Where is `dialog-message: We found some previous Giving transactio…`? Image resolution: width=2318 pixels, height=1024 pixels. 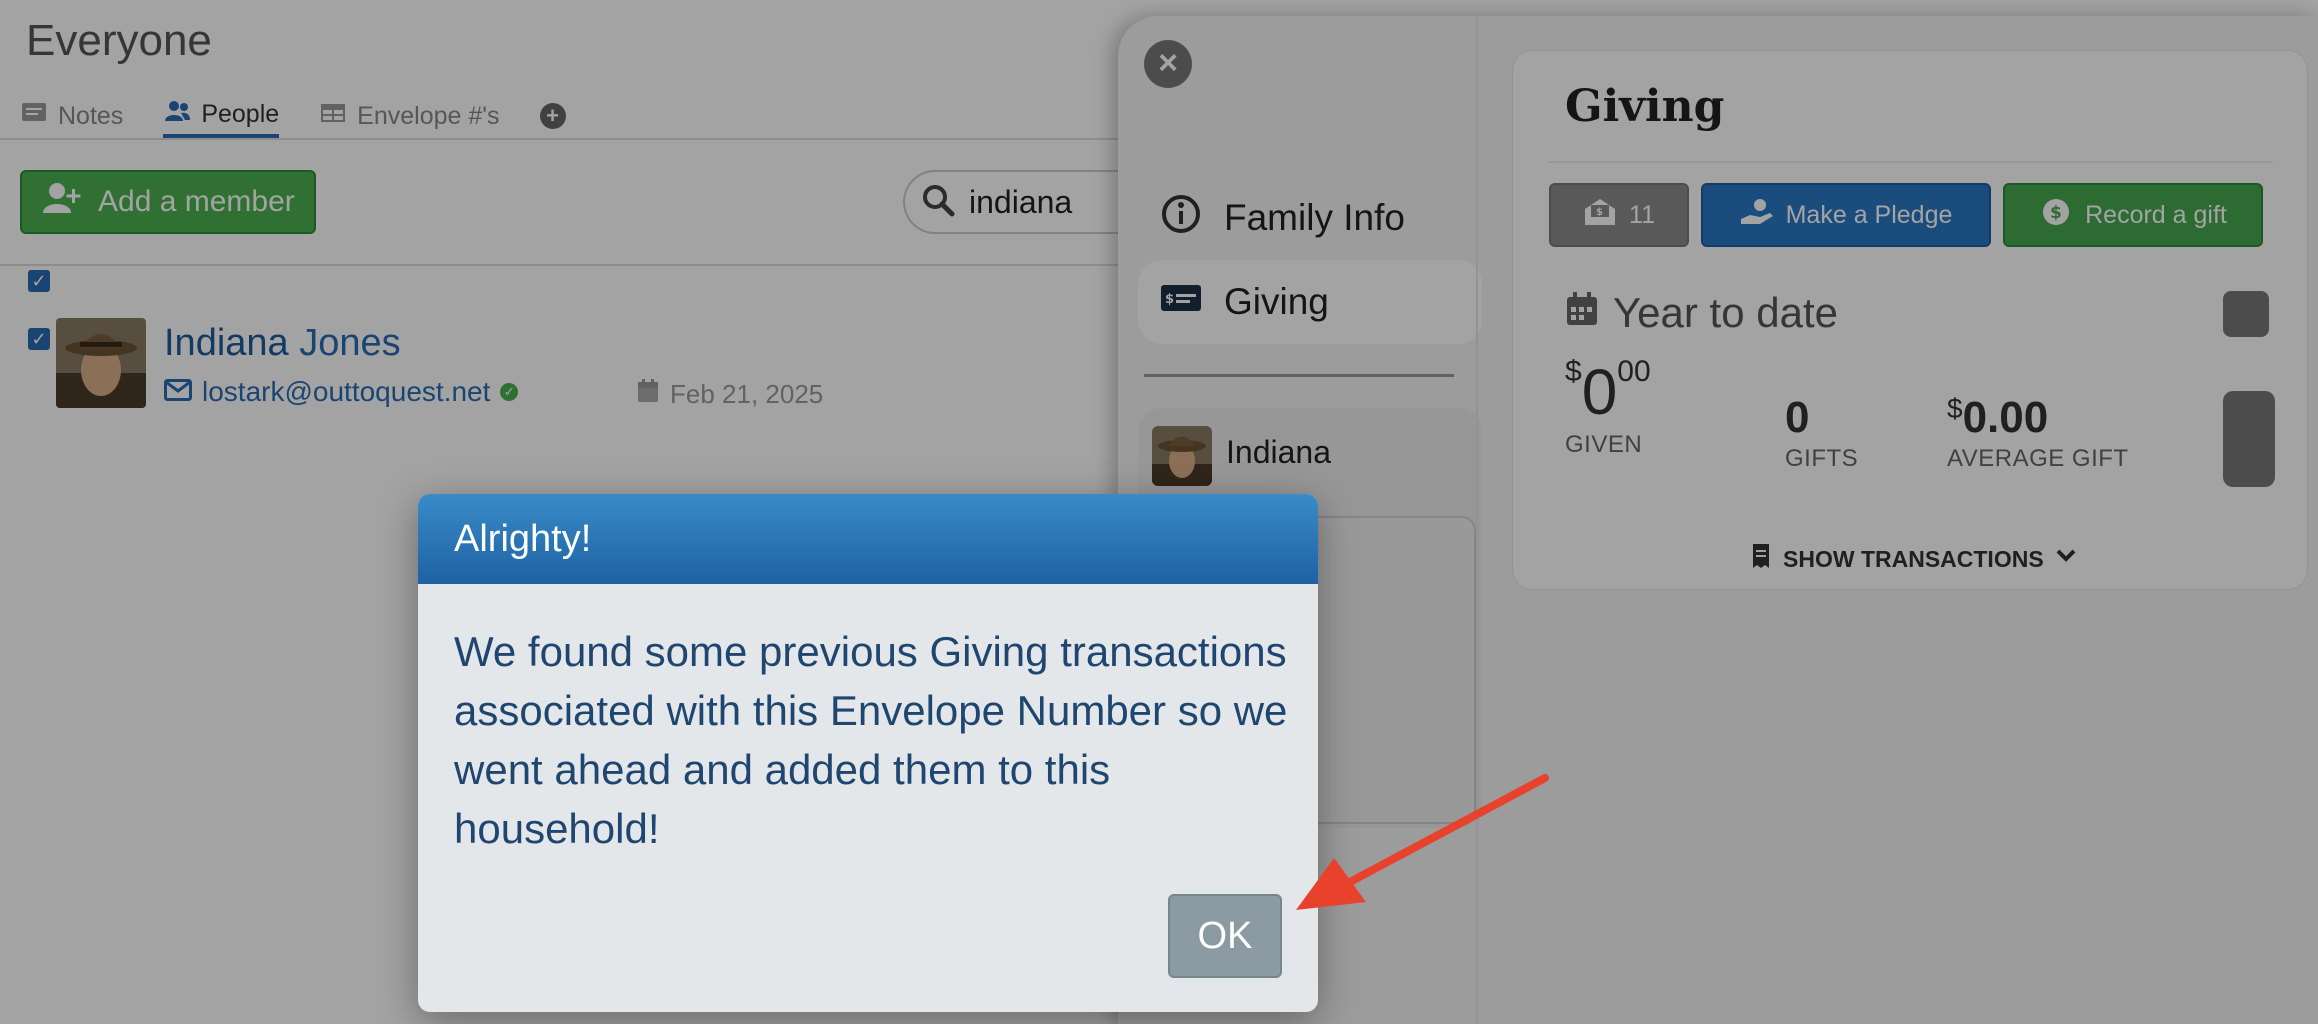
dialog-message: We found some previous Giving transactio… is located at coordinates (871, 740).